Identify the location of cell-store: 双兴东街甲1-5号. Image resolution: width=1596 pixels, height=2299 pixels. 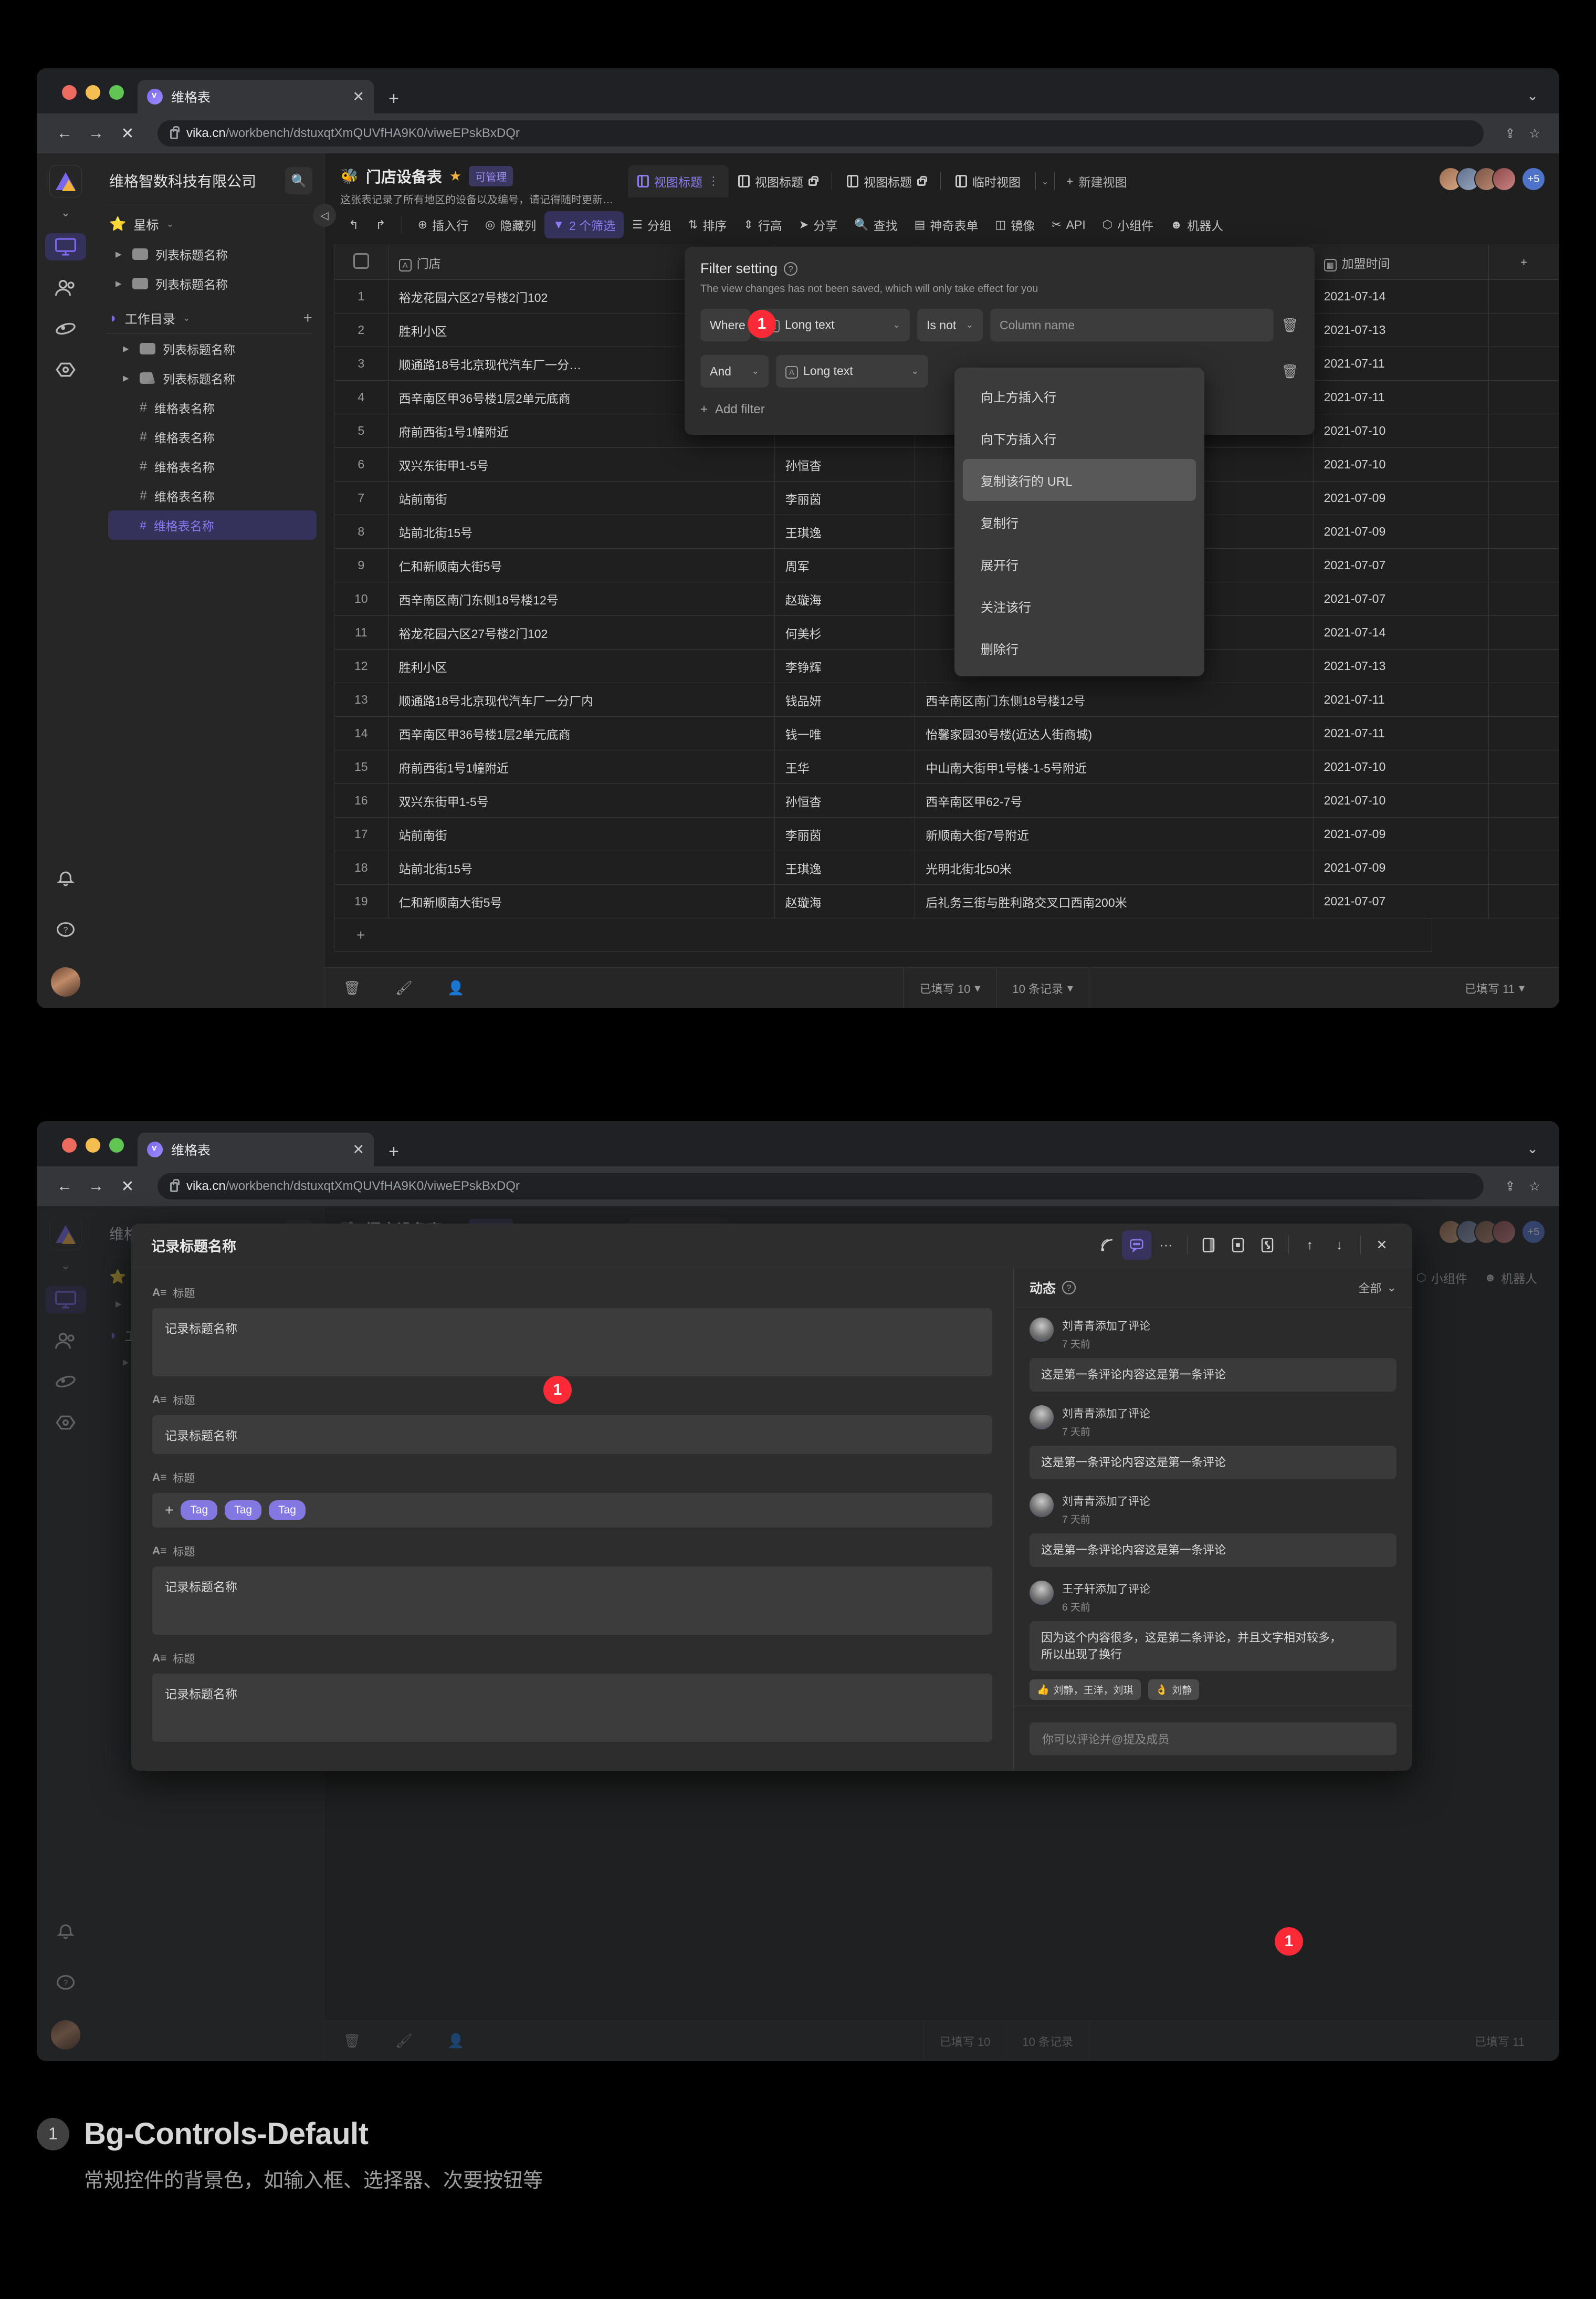
(581, 464).